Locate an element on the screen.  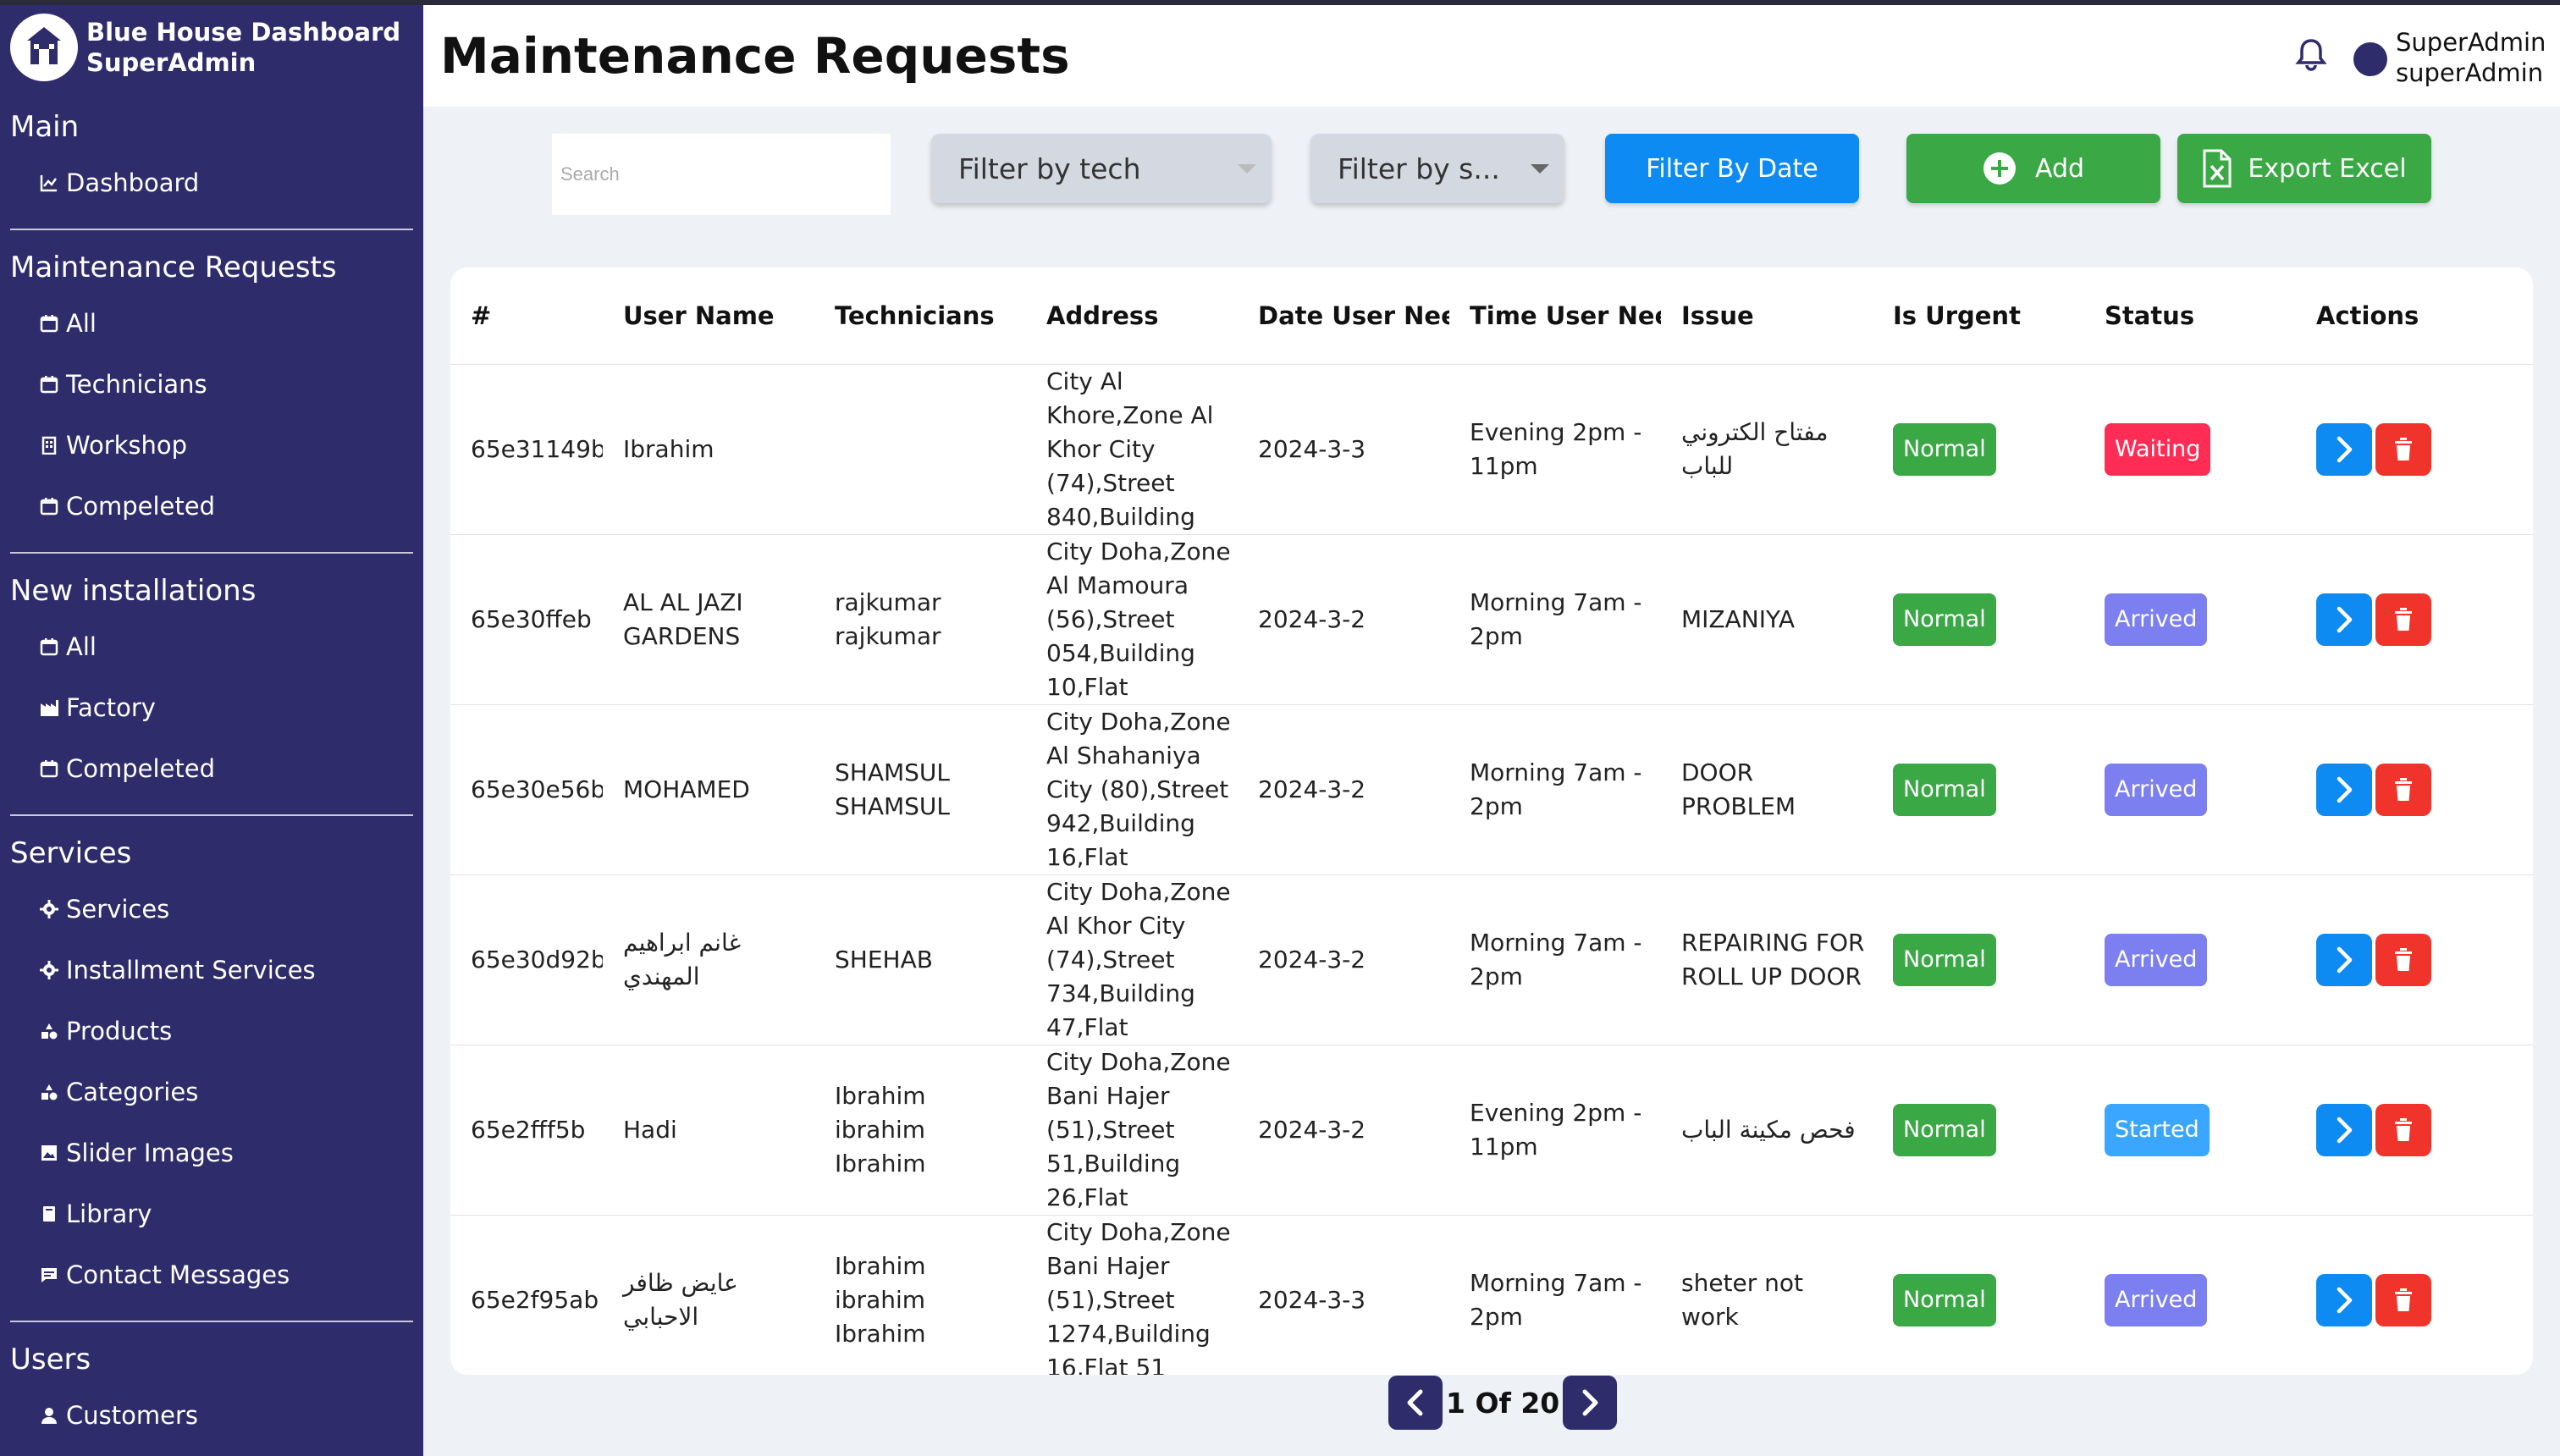
sidebar-item-library: Library is located at coordinates (211, 1213).